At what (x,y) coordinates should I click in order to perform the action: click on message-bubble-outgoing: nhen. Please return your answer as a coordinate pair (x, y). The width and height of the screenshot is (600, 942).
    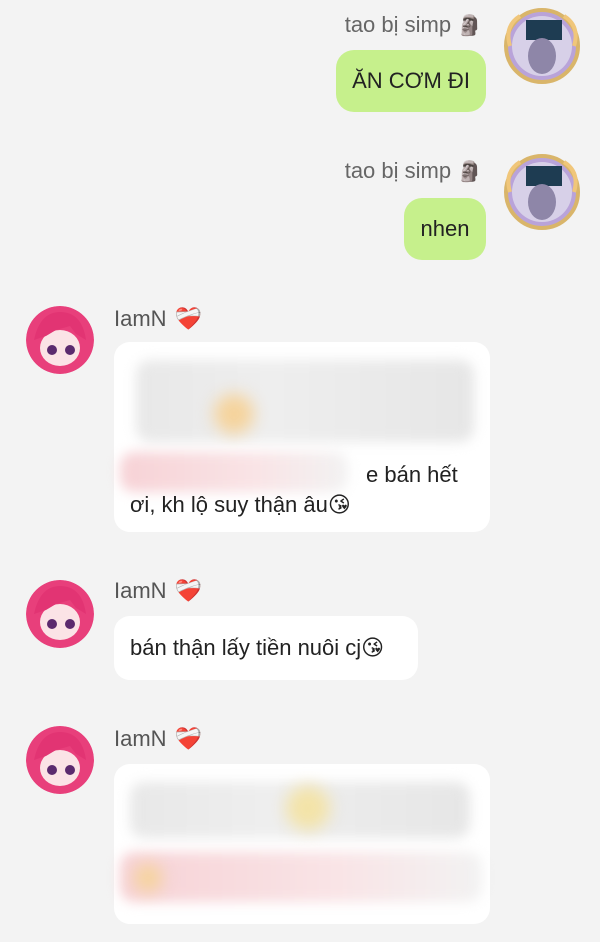
    Looking at the image, I should click on (445, 229).